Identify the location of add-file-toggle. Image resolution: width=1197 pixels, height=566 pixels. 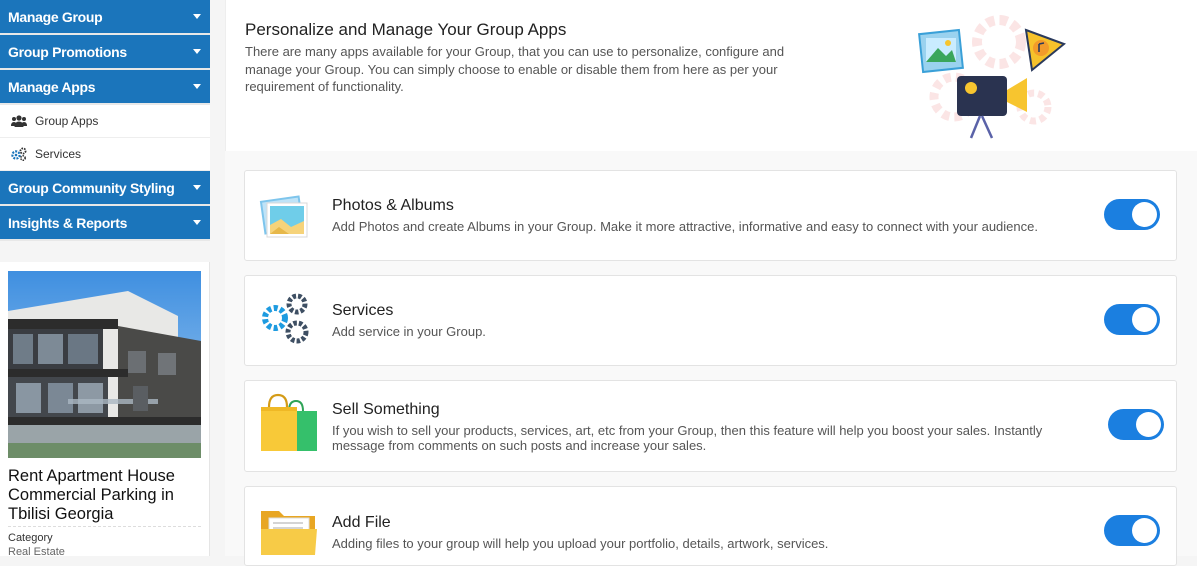
(1132, 530).